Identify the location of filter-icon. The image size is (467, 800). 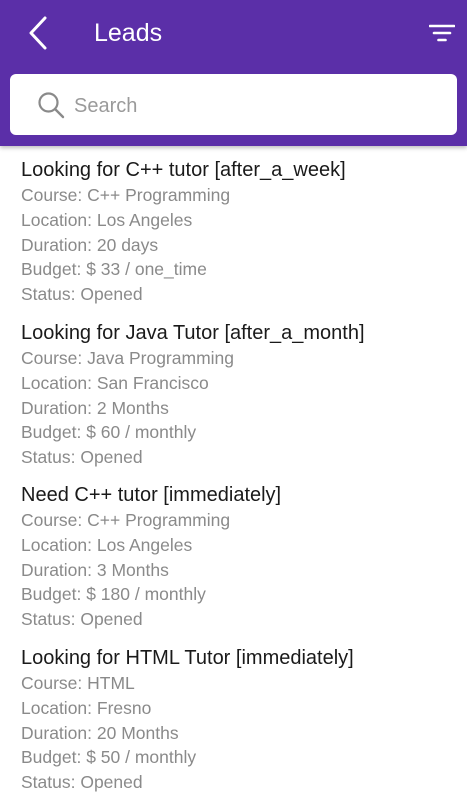
(442, 33).